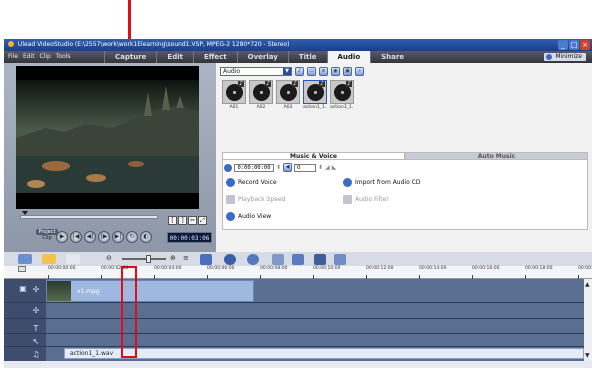 Image resolution: width=592 pixels, height=368 pixels. What do you see at coordinates (46, 238) in the screenshot?
I see `clip-mode-label: Clip` at bounding box center [46, 238].